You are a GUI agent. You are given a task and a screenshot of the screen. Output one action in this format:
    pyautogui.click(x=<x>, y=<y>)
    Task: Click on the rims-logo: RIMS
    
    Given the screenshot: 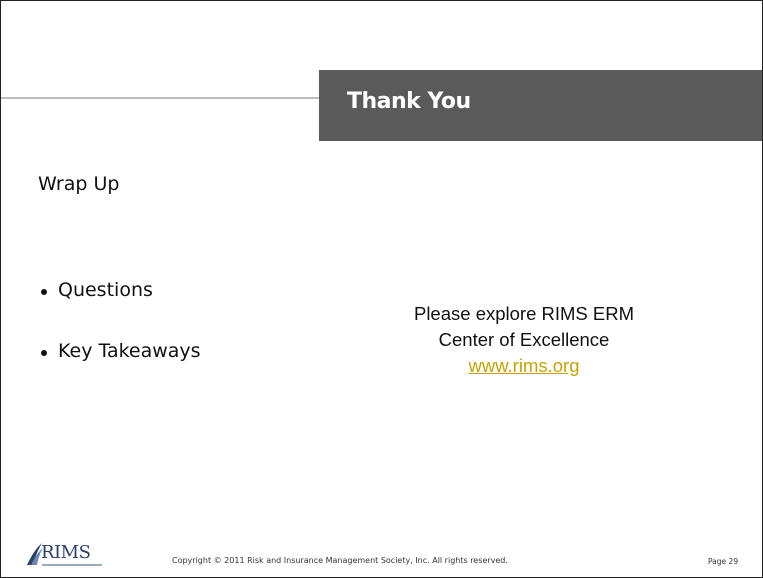 What is the action you would take?
    pyautogui.click(x=80, y=558)
    